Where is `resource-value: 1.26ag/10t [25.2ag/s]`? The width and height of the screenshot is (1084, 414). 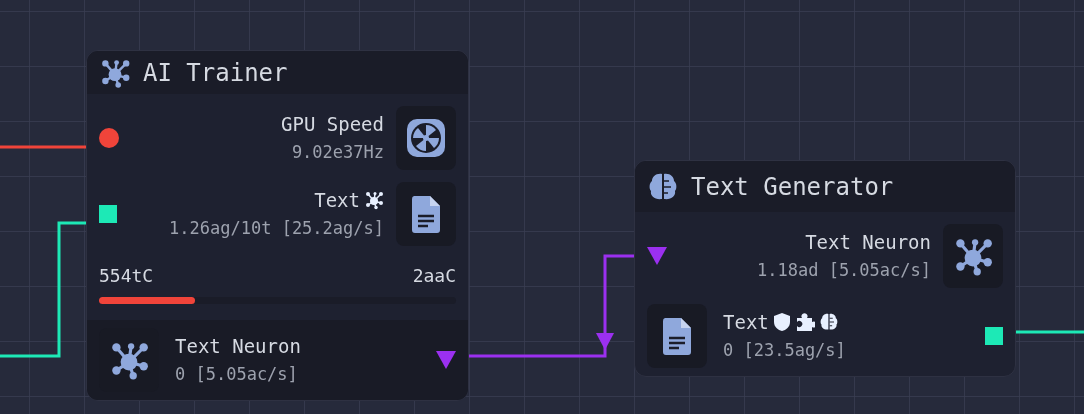 resource-value: 1.26ag/10t [25.2ag/s] is located at coordinates (276, 228).